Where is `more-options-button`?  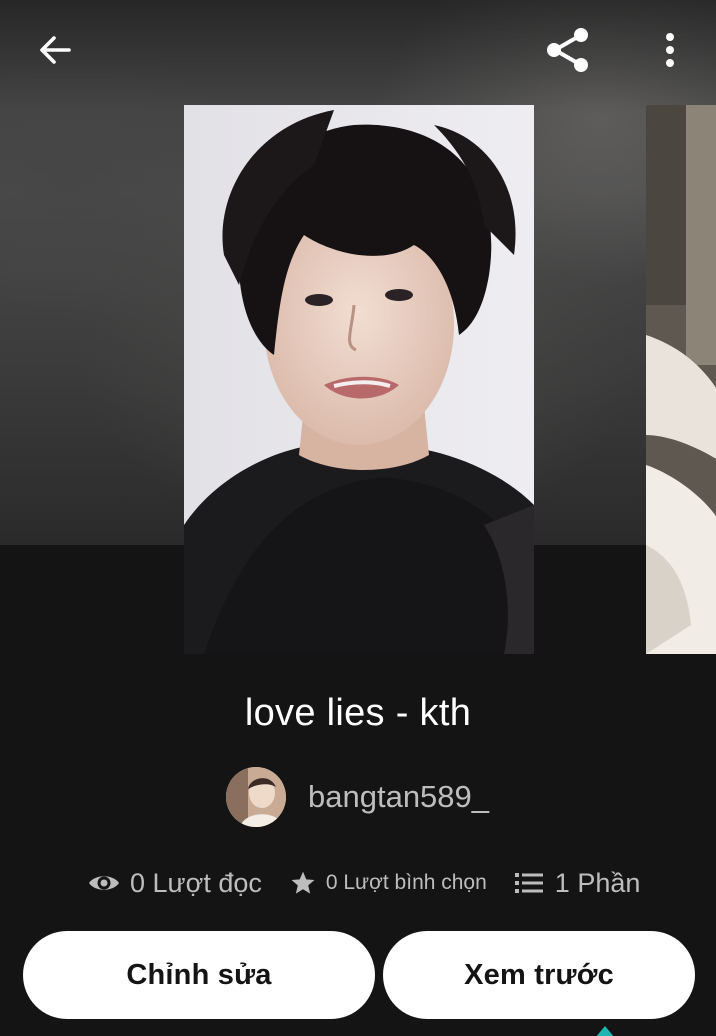
more-options-button is located at coordinates (670, 50).